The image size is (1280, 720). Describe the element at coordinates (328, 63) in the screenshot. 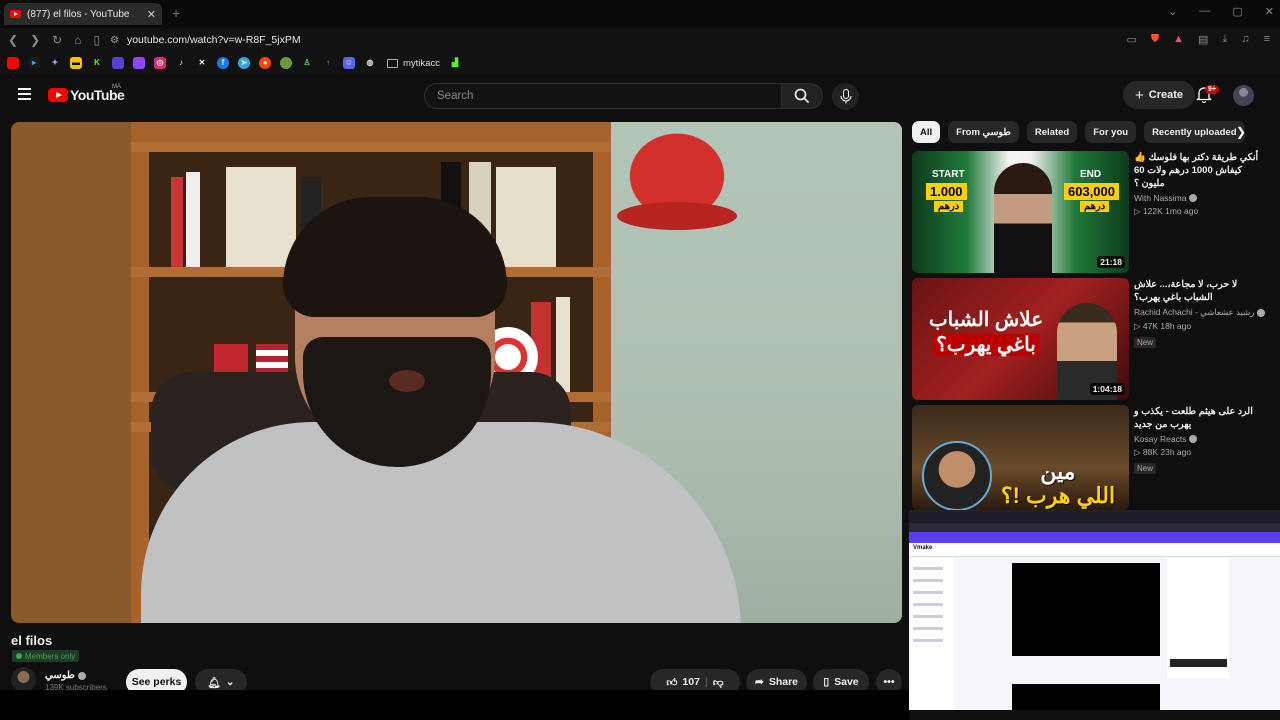

I see `bookmark-arrow-icon: ↑` at that location.